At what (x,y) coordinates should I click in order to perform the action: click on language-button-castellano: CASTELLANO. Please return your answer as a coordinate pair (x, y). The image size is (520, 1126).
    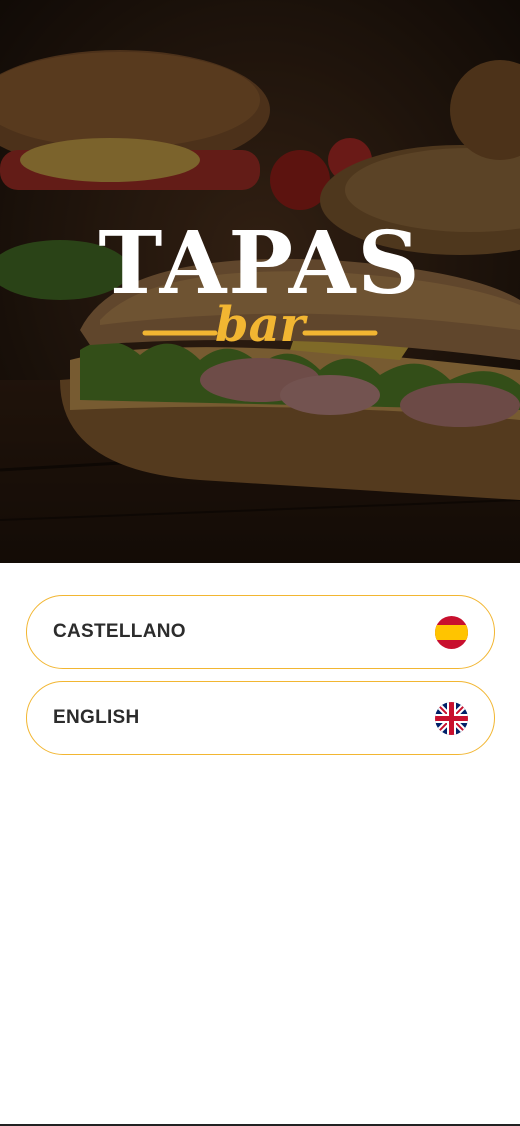
    Looking at the image, I should click on (260, 632).